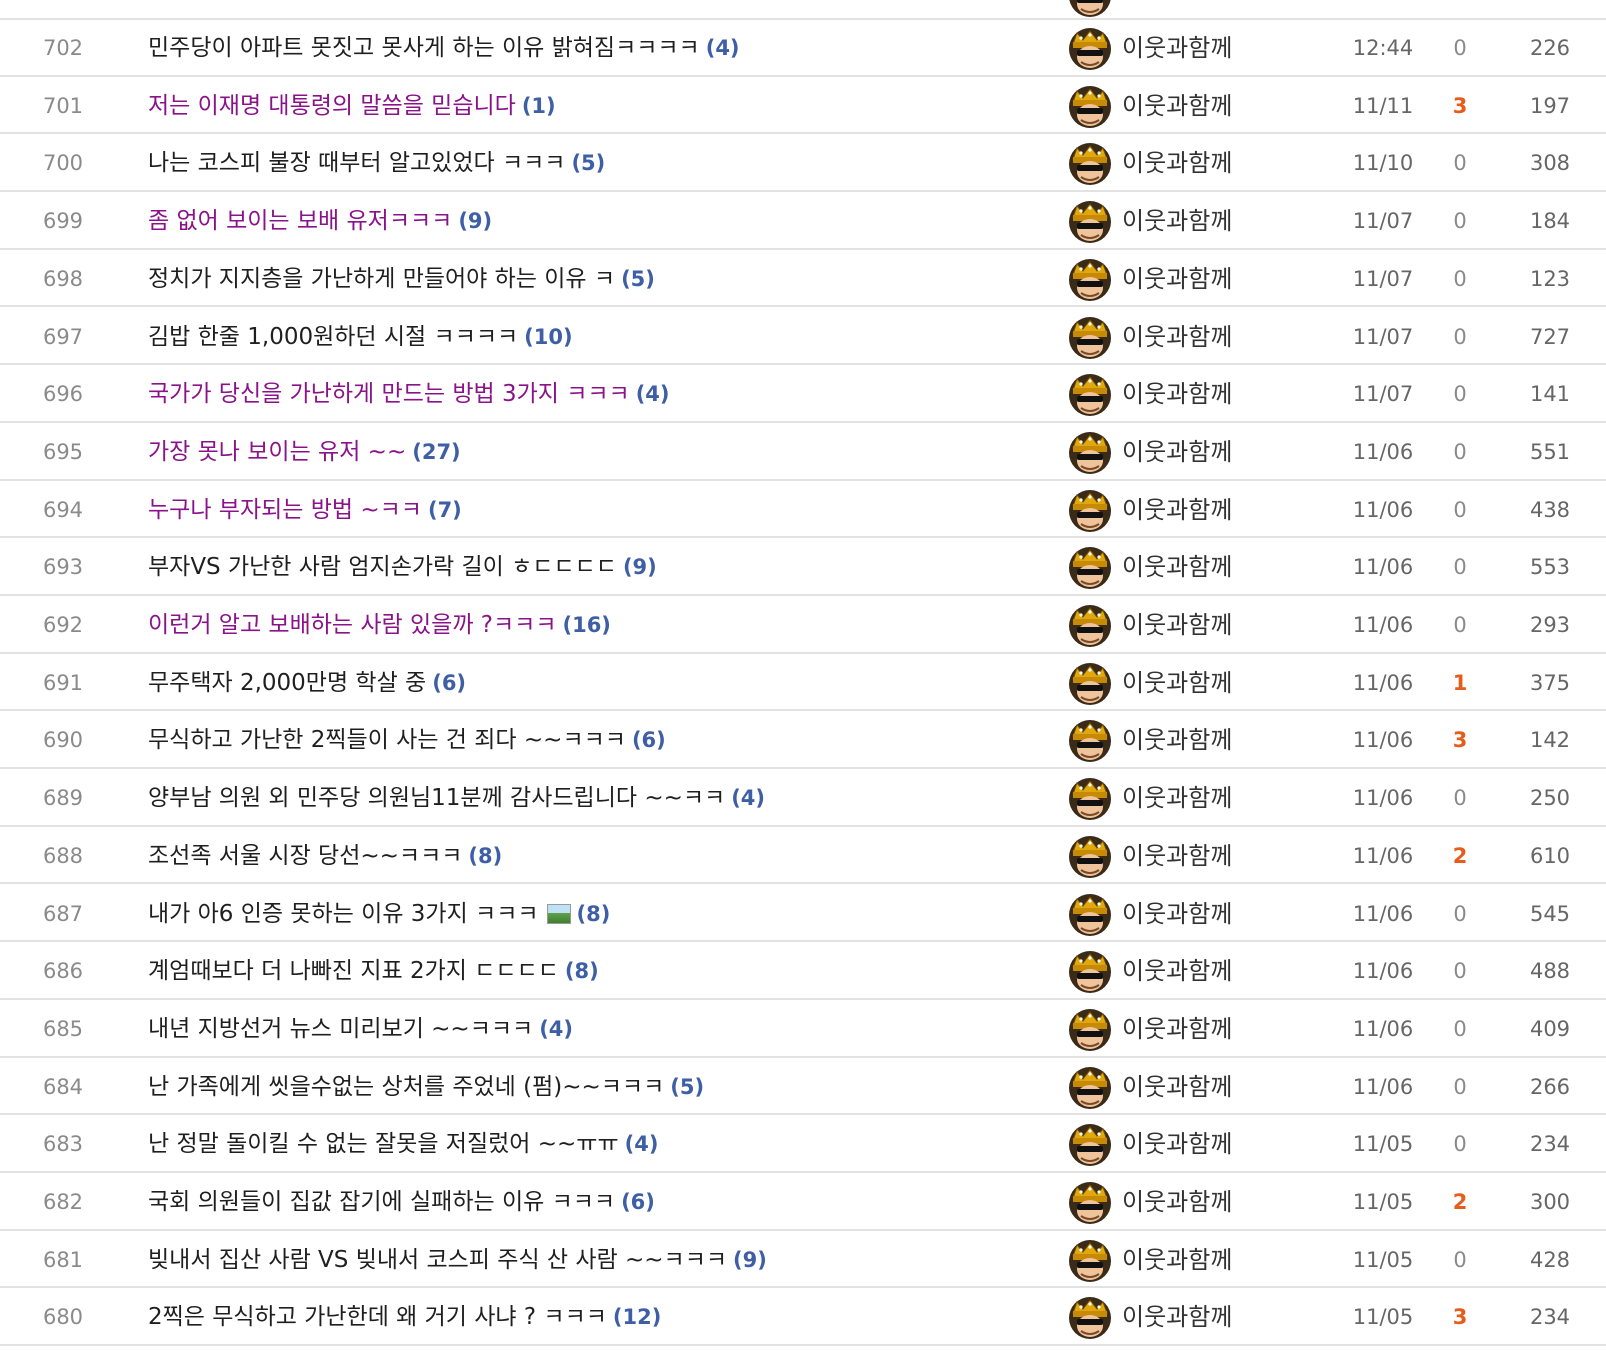 The width and height of the screenshot is (1606, 1360). Describe the element at coordinates (1550, 451) in the screenshot. I see `view-count: 551` at that location.